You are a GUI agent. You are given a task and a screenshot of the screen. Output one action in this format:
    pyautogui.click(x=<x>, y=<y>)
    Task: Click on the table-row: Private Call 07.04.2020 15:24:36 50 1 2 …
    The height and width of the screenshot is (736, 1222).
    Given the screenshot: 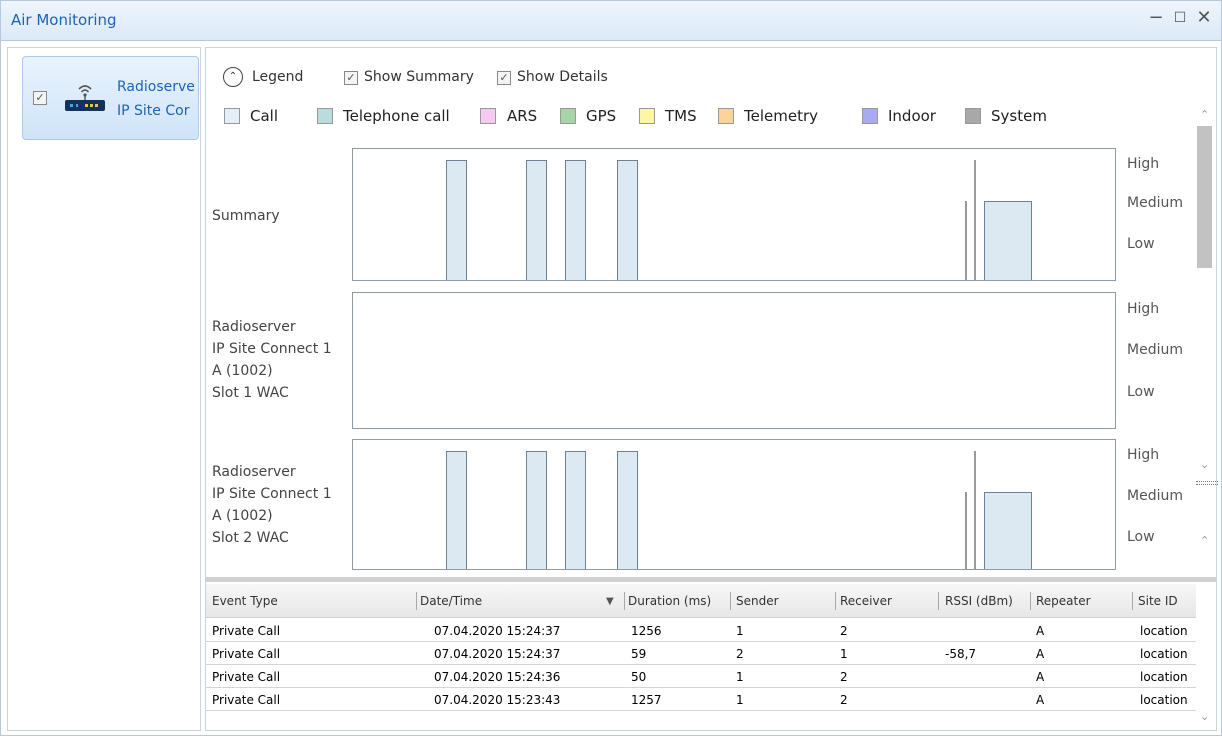 What is the action you would take?
    pyautogui.click(x=701, y=677)
    